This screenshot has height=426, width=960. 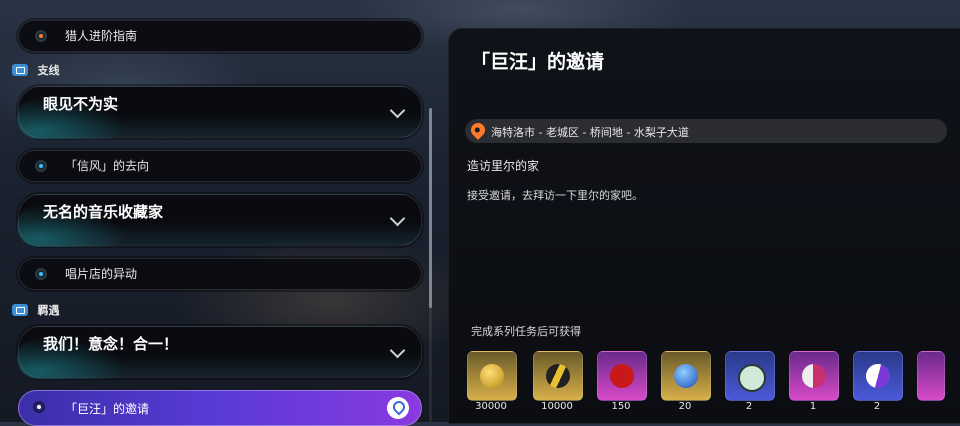 What do you see at coordinates (590, 132) in the screenshot?
I see `location-text: 海特洛市 - 老城区 - 桥间地 - 水梨子大道` at bounding box center [590, 132].